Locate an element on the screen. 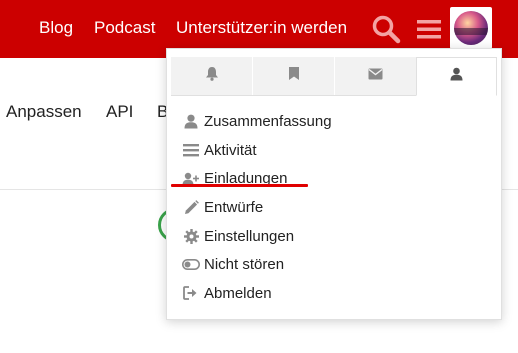 This screenshot has height=353, width=518. user-avatar-button is located at coordinates (471, 28).